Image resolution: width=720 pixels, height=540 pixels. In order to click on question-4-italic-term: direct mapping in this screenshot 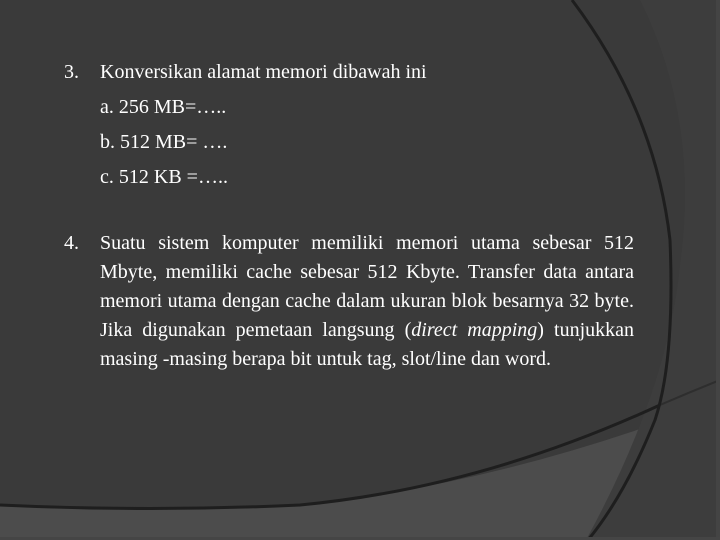, I will do `click(474, 330)`.